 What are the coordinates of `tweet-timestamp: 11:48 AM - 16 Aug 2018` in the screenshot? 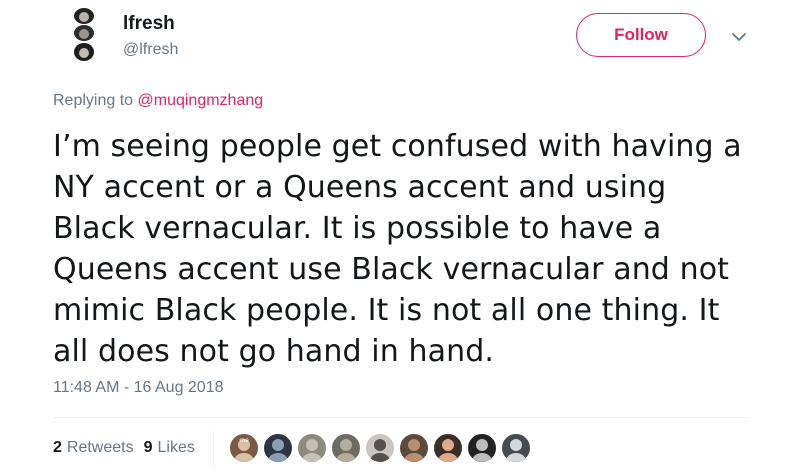 It's located at (138, 388).